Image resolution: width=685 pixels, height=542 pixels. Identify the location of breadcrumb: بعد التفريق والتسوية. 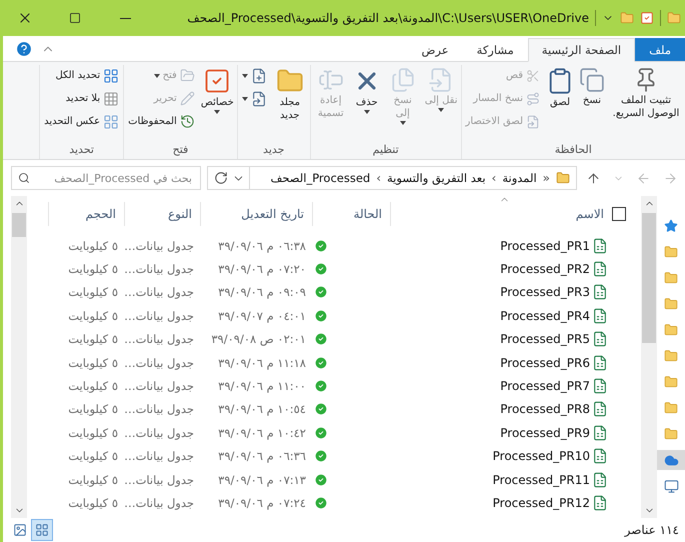
(436, 178).